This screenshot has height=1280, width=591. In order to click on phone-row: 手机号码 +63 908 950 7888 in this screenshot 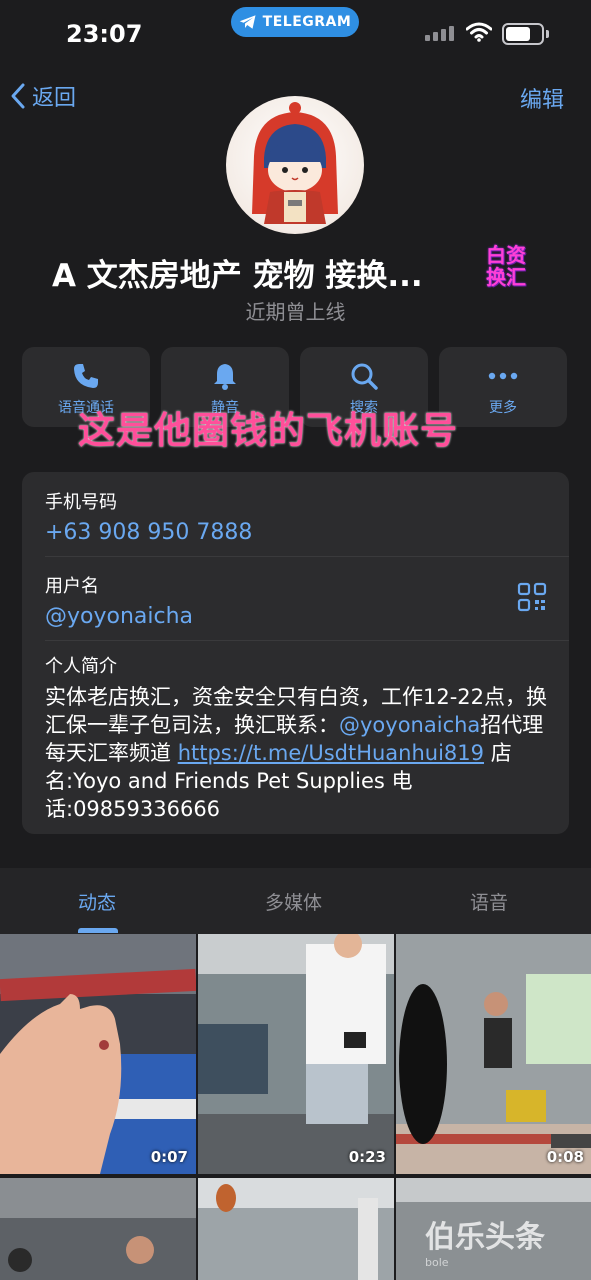, I will do `click(148, 516)`.